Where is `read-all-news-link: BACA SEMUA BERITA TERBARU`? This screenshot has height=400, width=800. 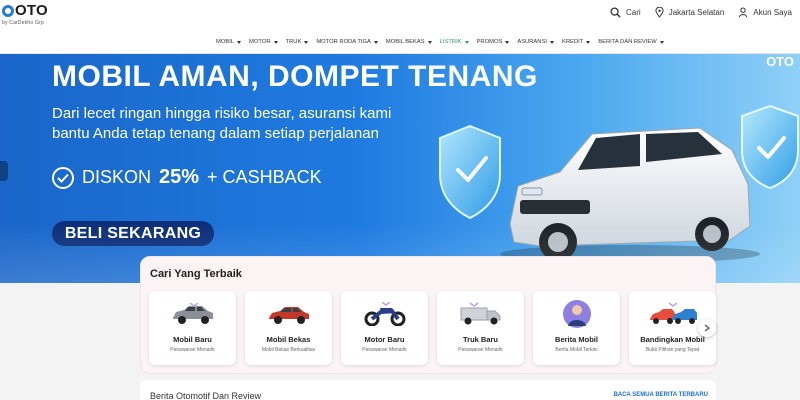
read-all-news-link: BACA SEMUA BERITA TERBARU is located at coordinates (660, 395).